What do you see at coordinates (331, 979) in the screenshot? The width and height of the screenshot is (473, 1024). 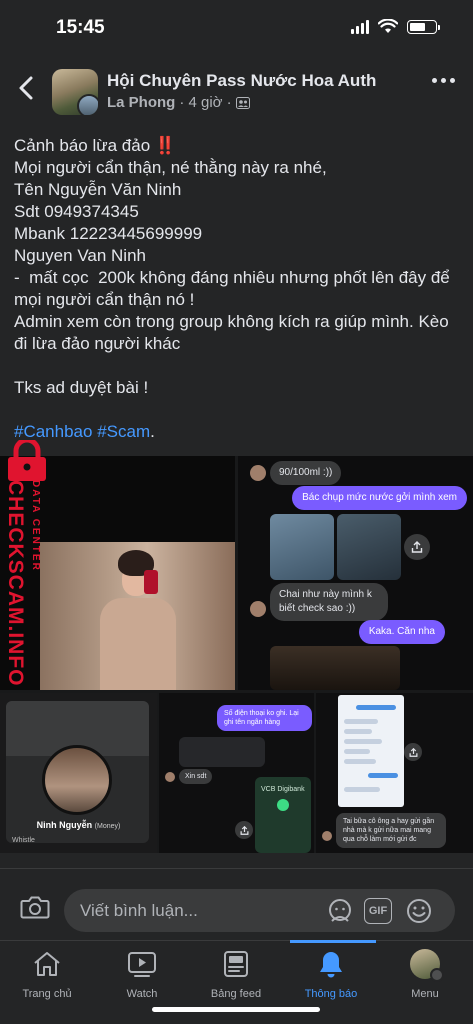 I see `tab-notifications: Thông báo` at bounding box center [331, 979].